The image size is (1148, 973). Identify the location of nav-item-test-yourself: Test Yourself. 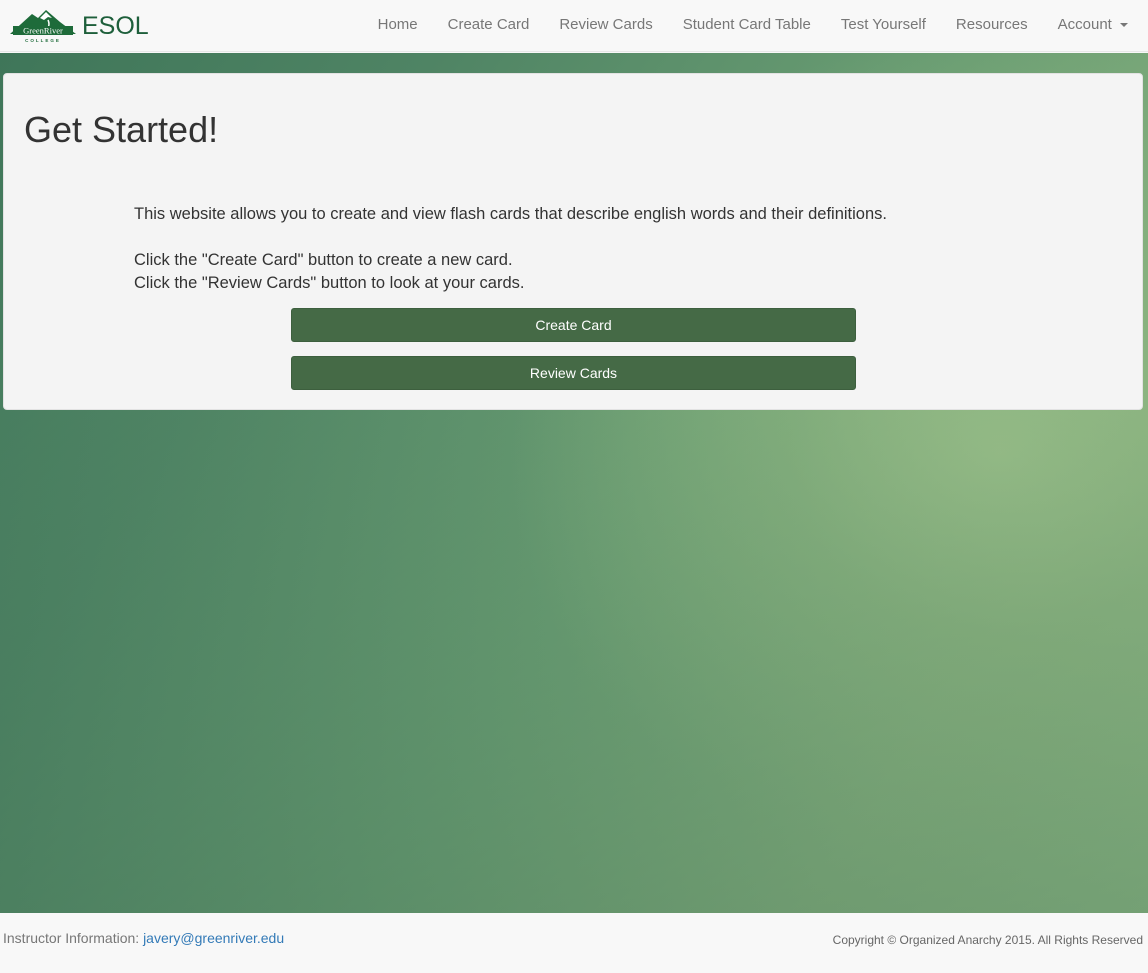
(883, 25).